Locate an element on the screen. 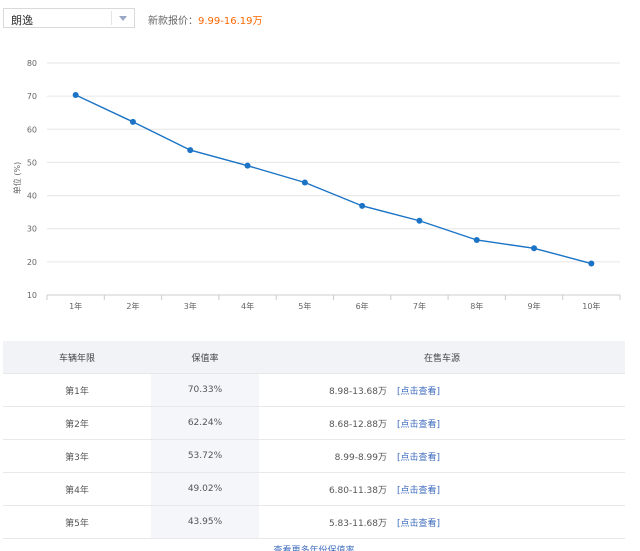 This screenshot has height=551, width=640. row-rate: 43.95% is located at coordinates (205, 522).